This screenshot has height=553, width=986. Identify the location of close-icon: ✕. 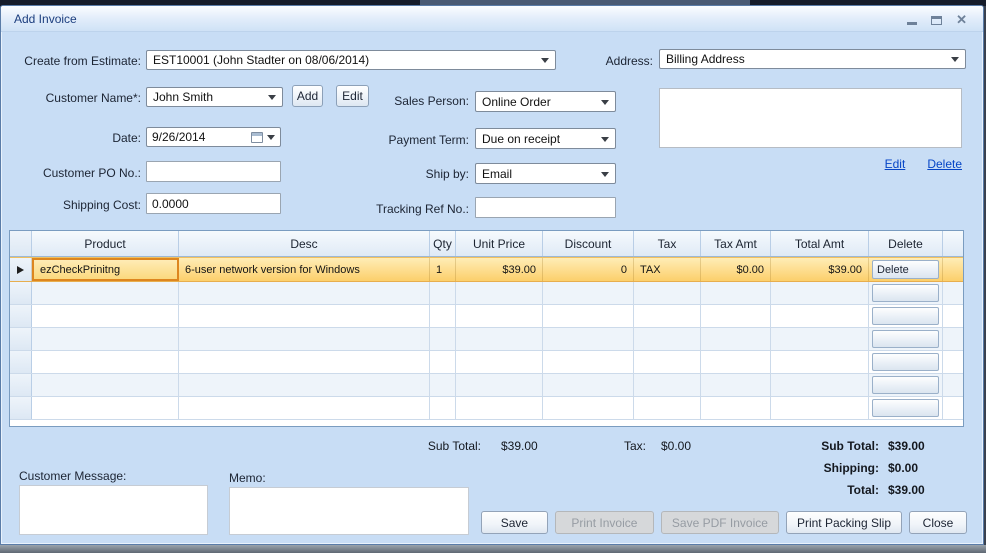
(961, 19).